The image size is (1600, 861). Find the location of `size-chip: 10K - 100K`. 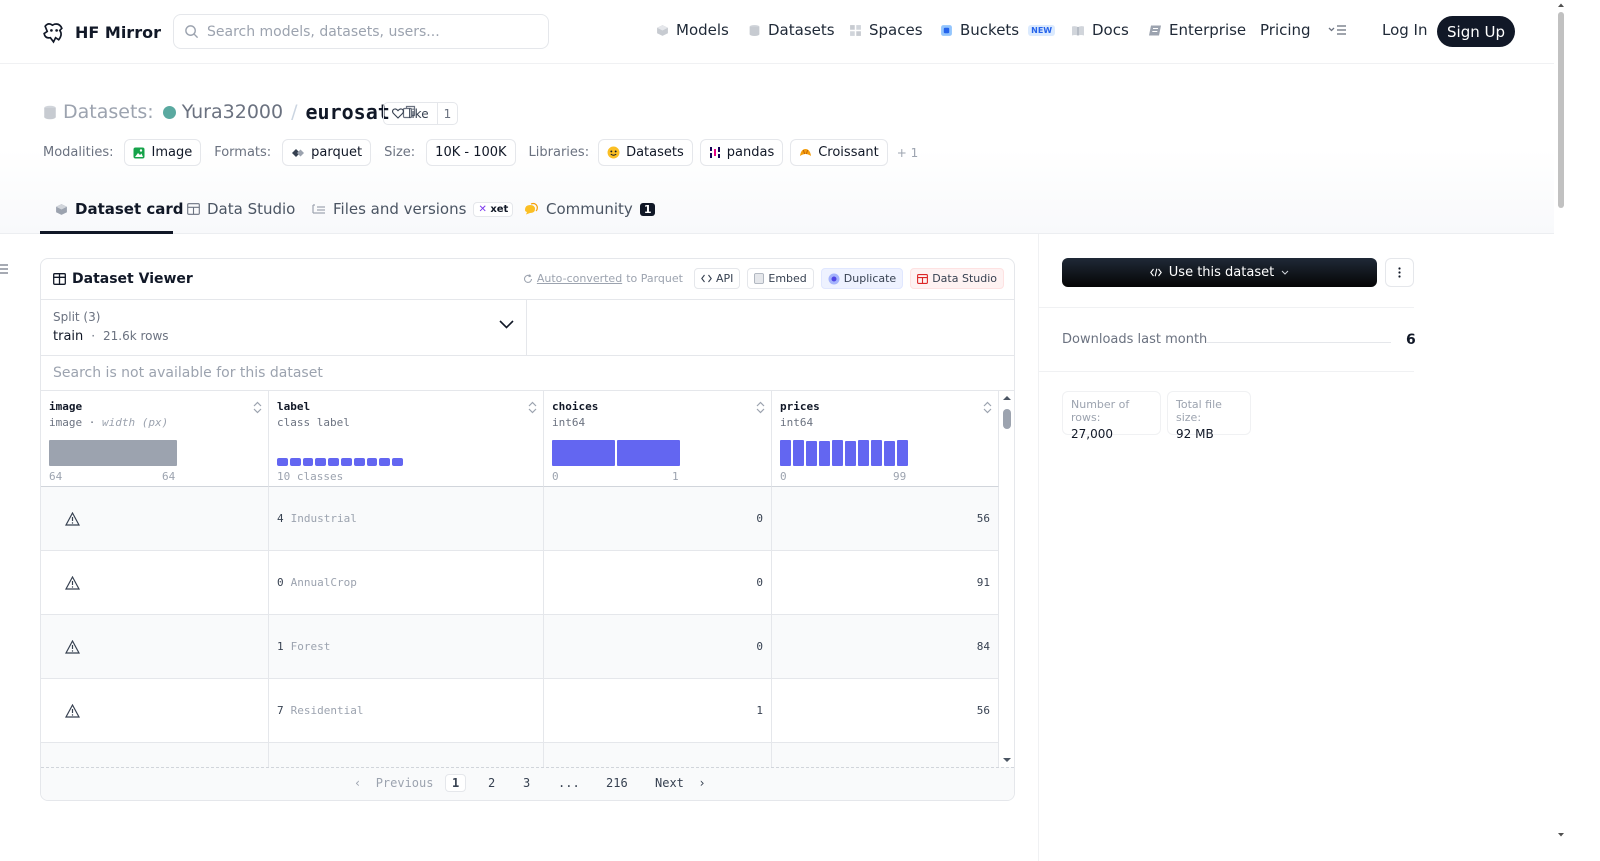

size-chip: 10K - 100K is located at coordinates (471, 152).